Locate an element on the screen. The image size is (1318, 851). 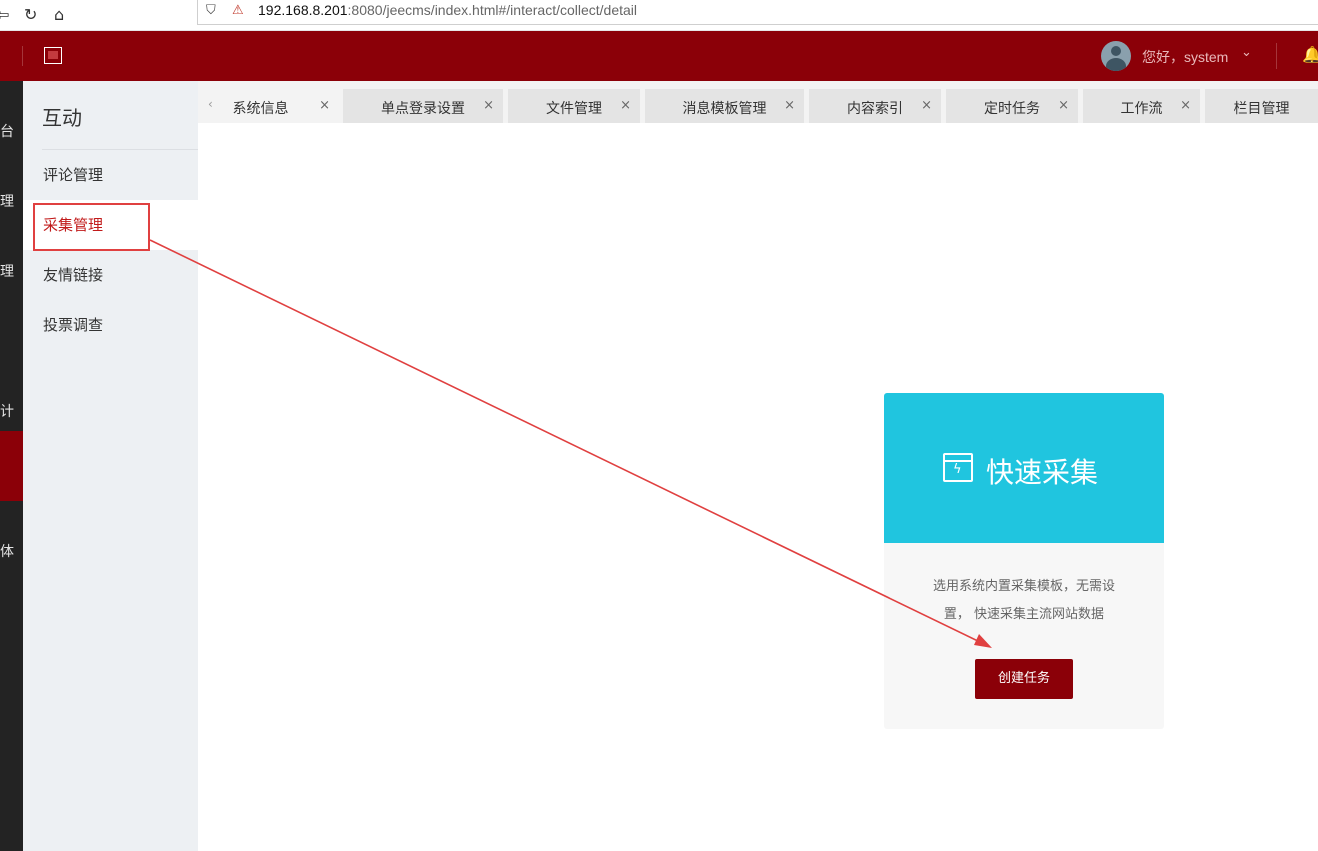
header-divider-right is located at coordinates (1276, 56).